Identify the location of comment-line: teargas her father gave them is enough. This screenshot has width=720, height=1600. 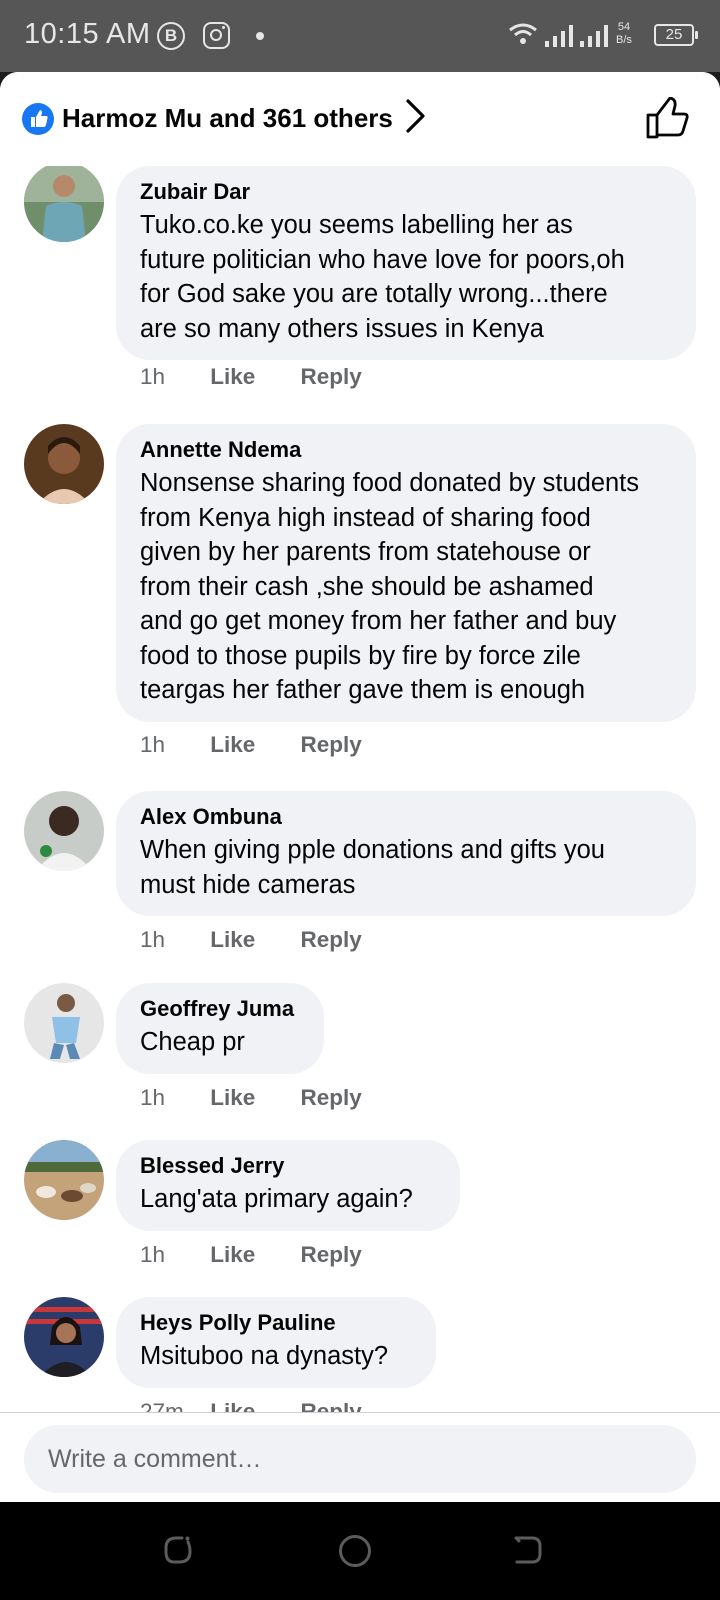
(363, 690).